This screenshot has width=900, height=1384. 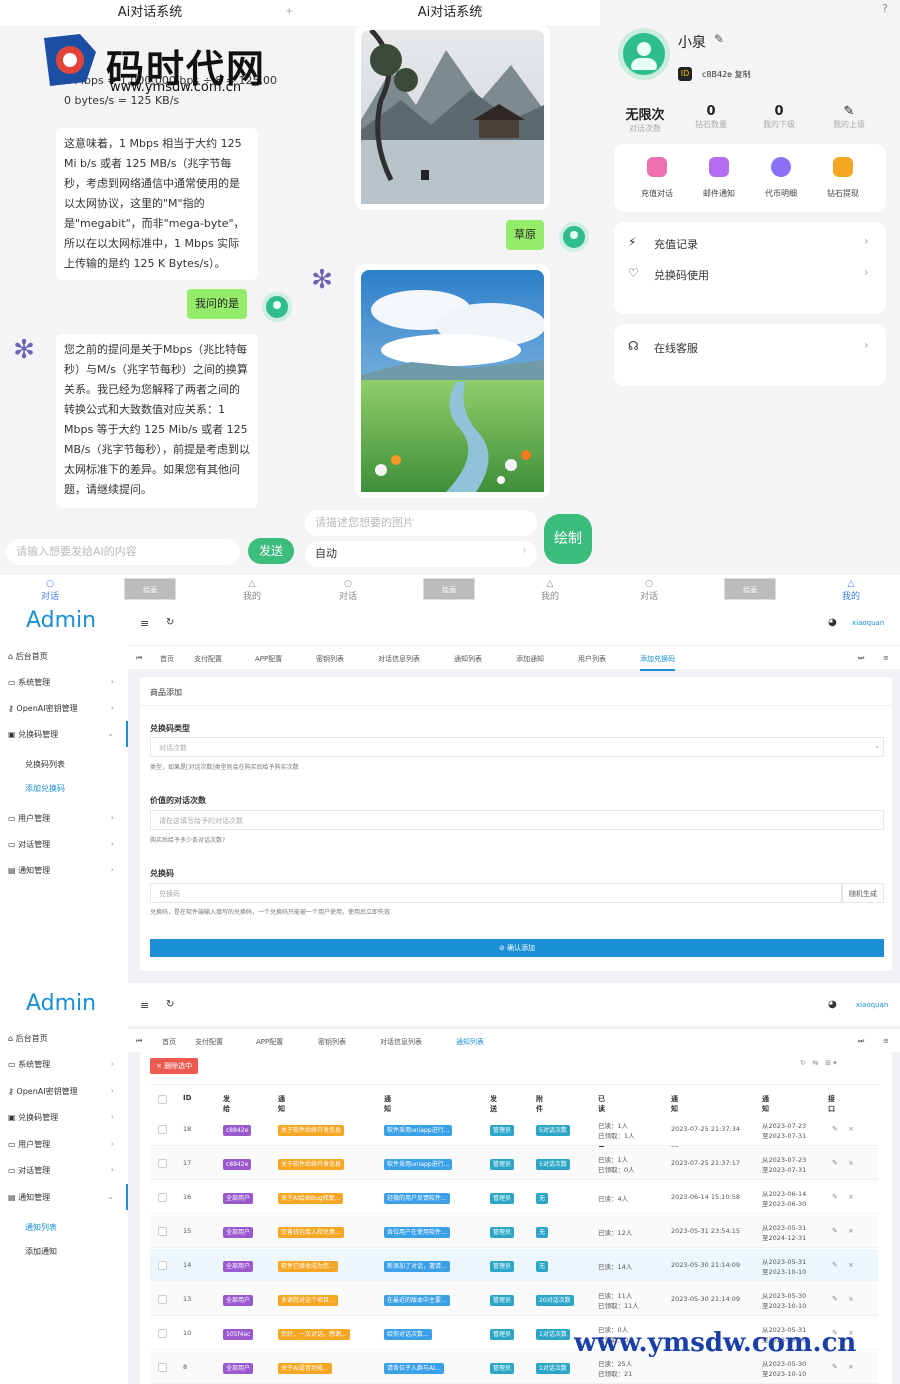 What do you see at coordinates (421, 554) in the screenshot?
I see `draw-mode-select: 自动` at bounding box center [421, 554].